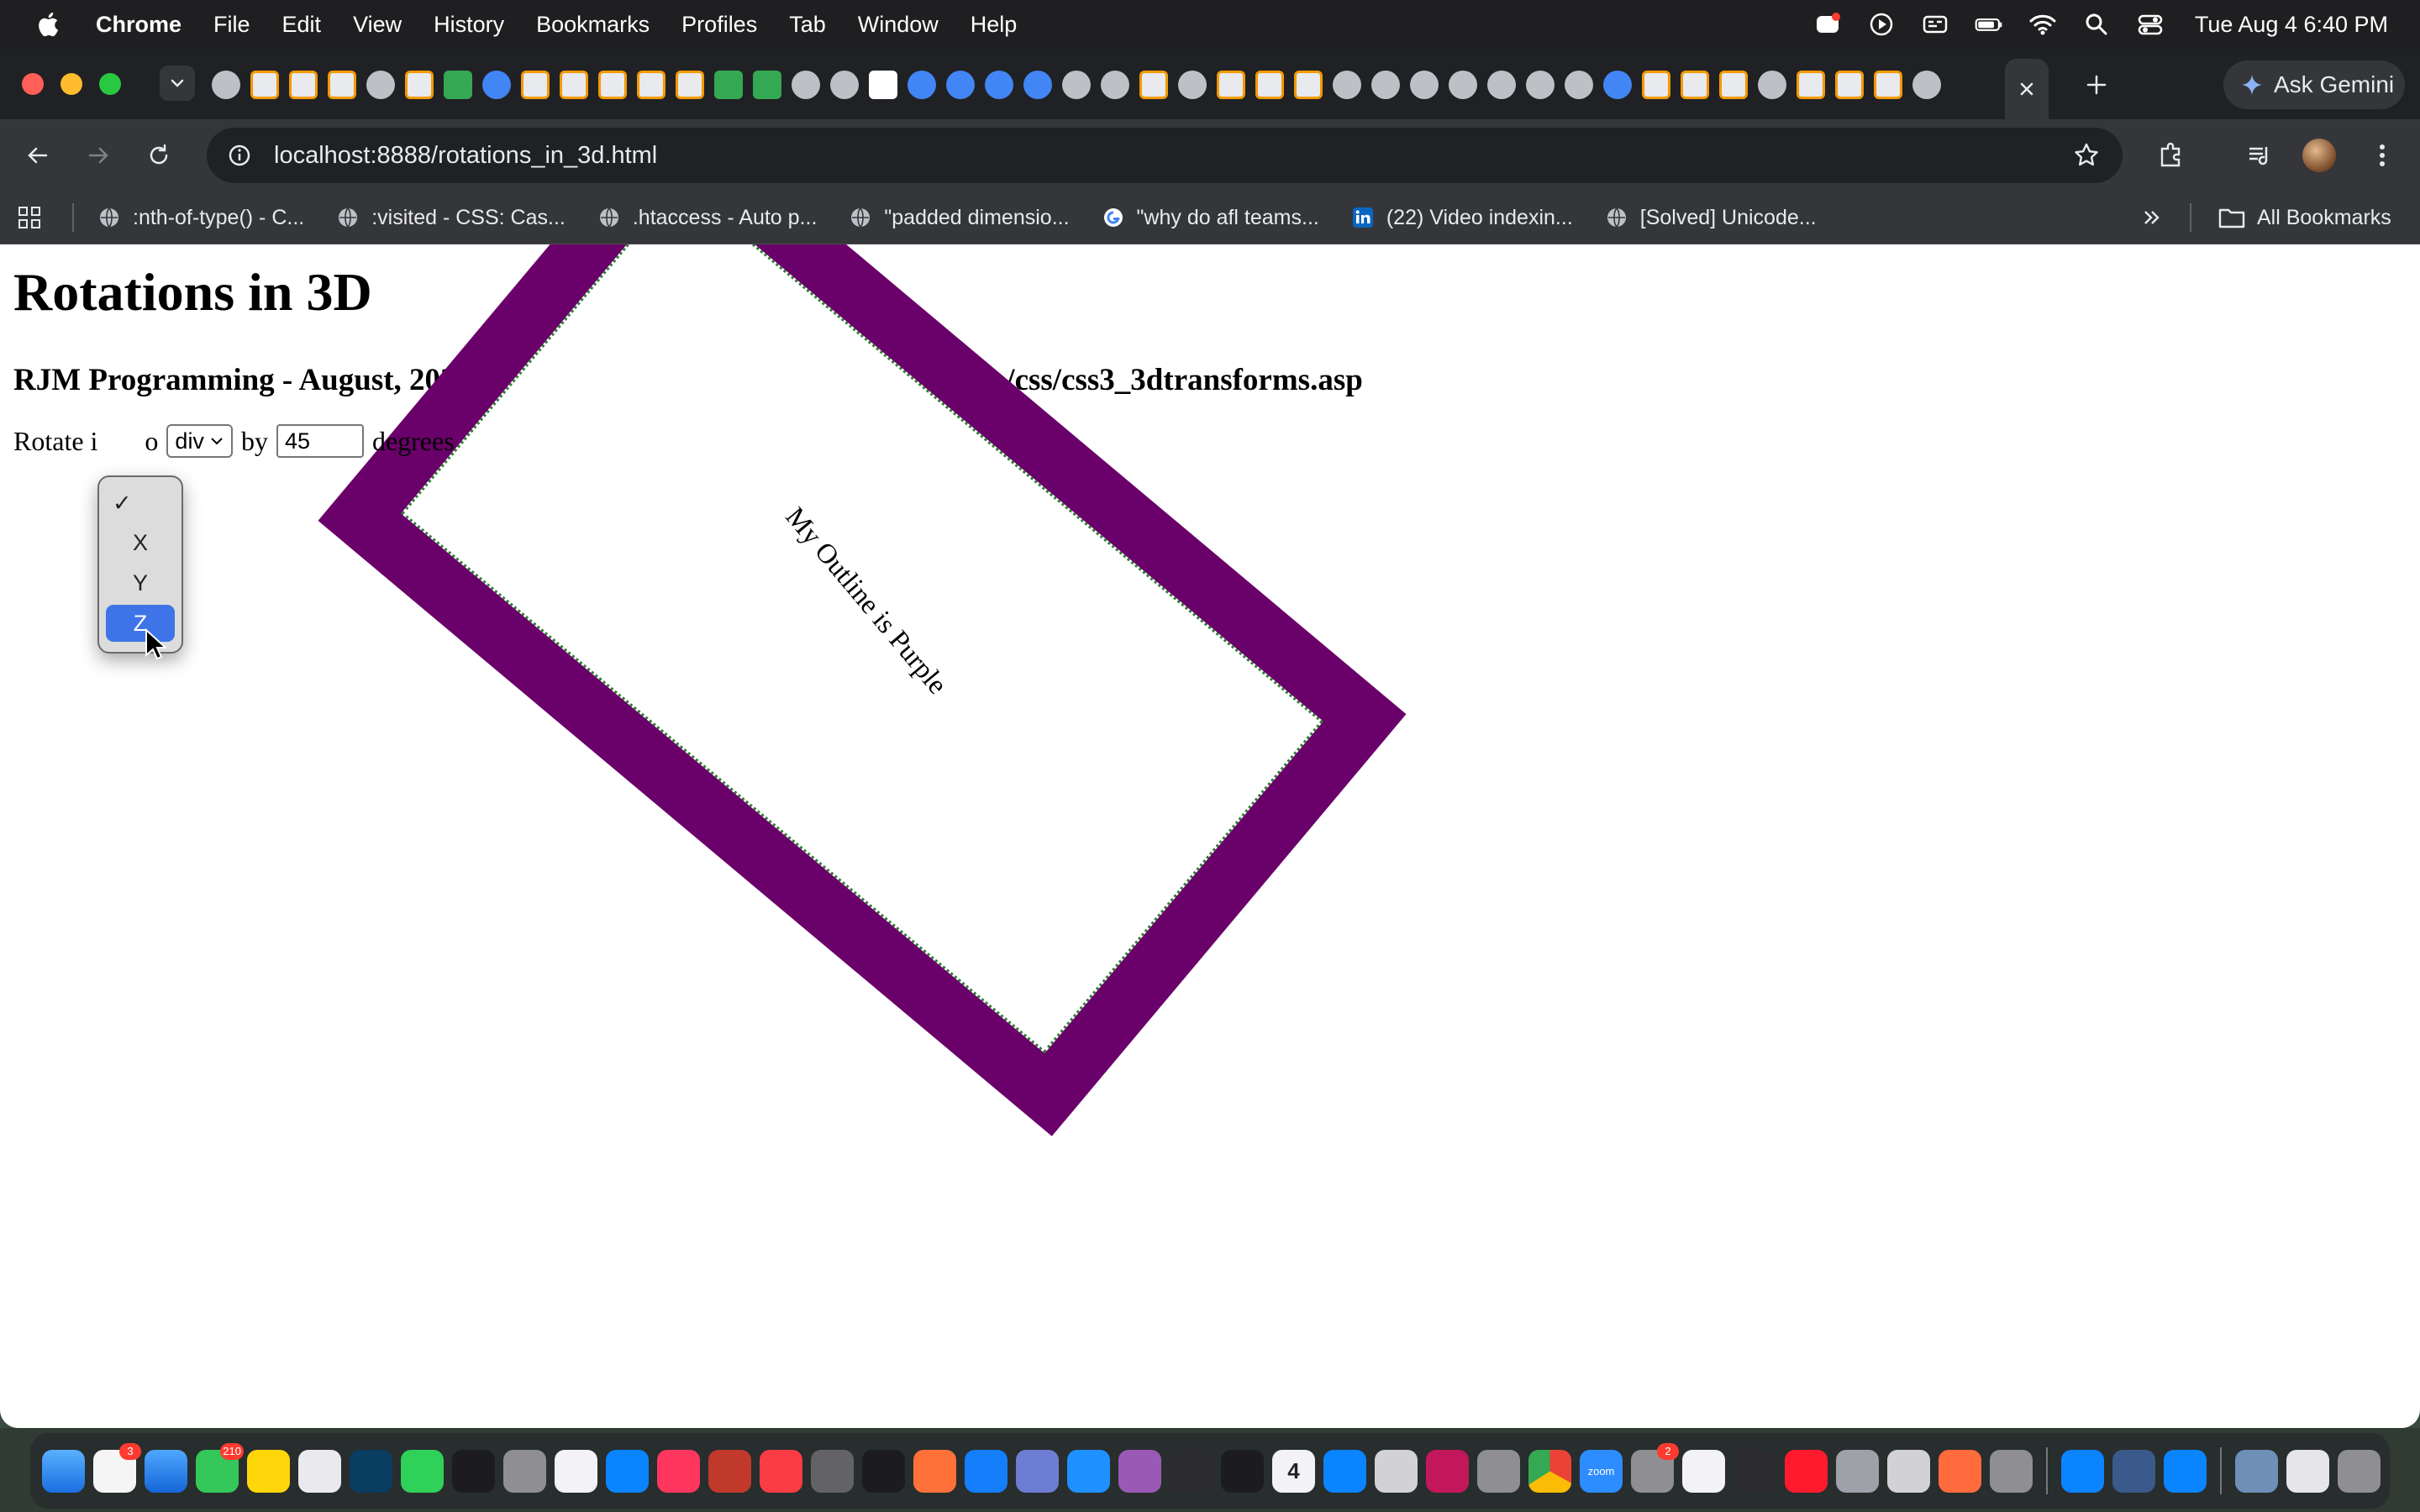 Image resolution: width=2420 pixels, height=1512 pixels. I want to click on menu-view: View, so click(377, 25).